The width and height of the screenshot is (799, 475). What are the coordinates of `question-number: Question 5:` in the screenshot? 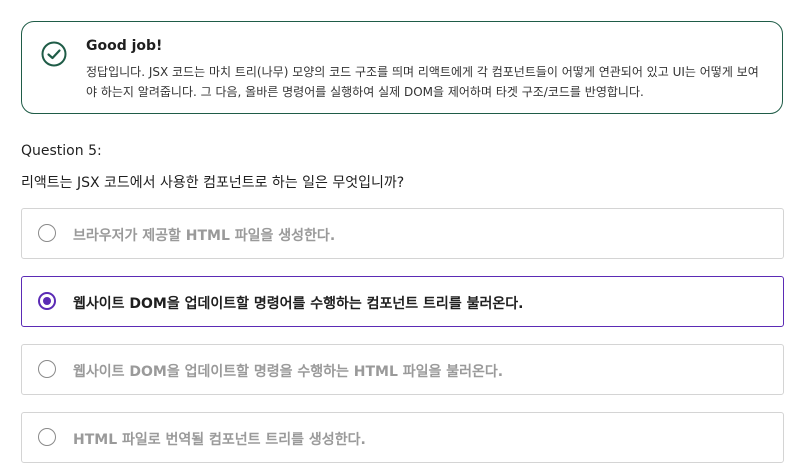 It's located at (61, 151).